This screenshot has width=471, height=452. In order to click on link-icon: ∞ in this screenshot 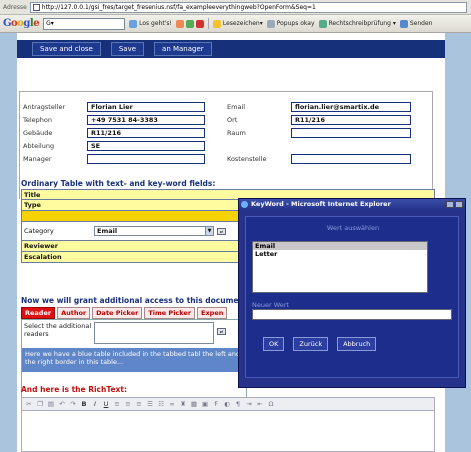, I will do `click(172, 404)`.